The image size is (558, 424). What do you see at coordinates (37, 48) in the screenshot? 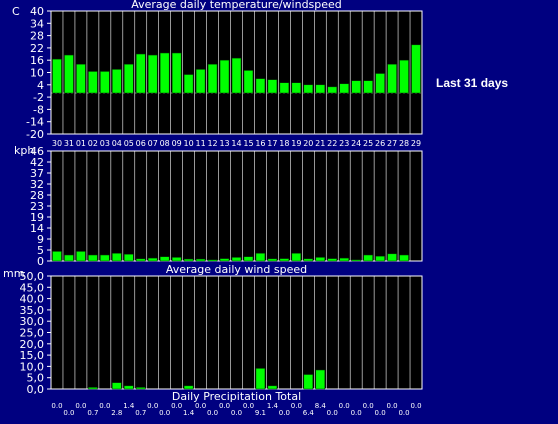
I see `chart1-y-tick-label: 22` at bounding box center [37, 48].